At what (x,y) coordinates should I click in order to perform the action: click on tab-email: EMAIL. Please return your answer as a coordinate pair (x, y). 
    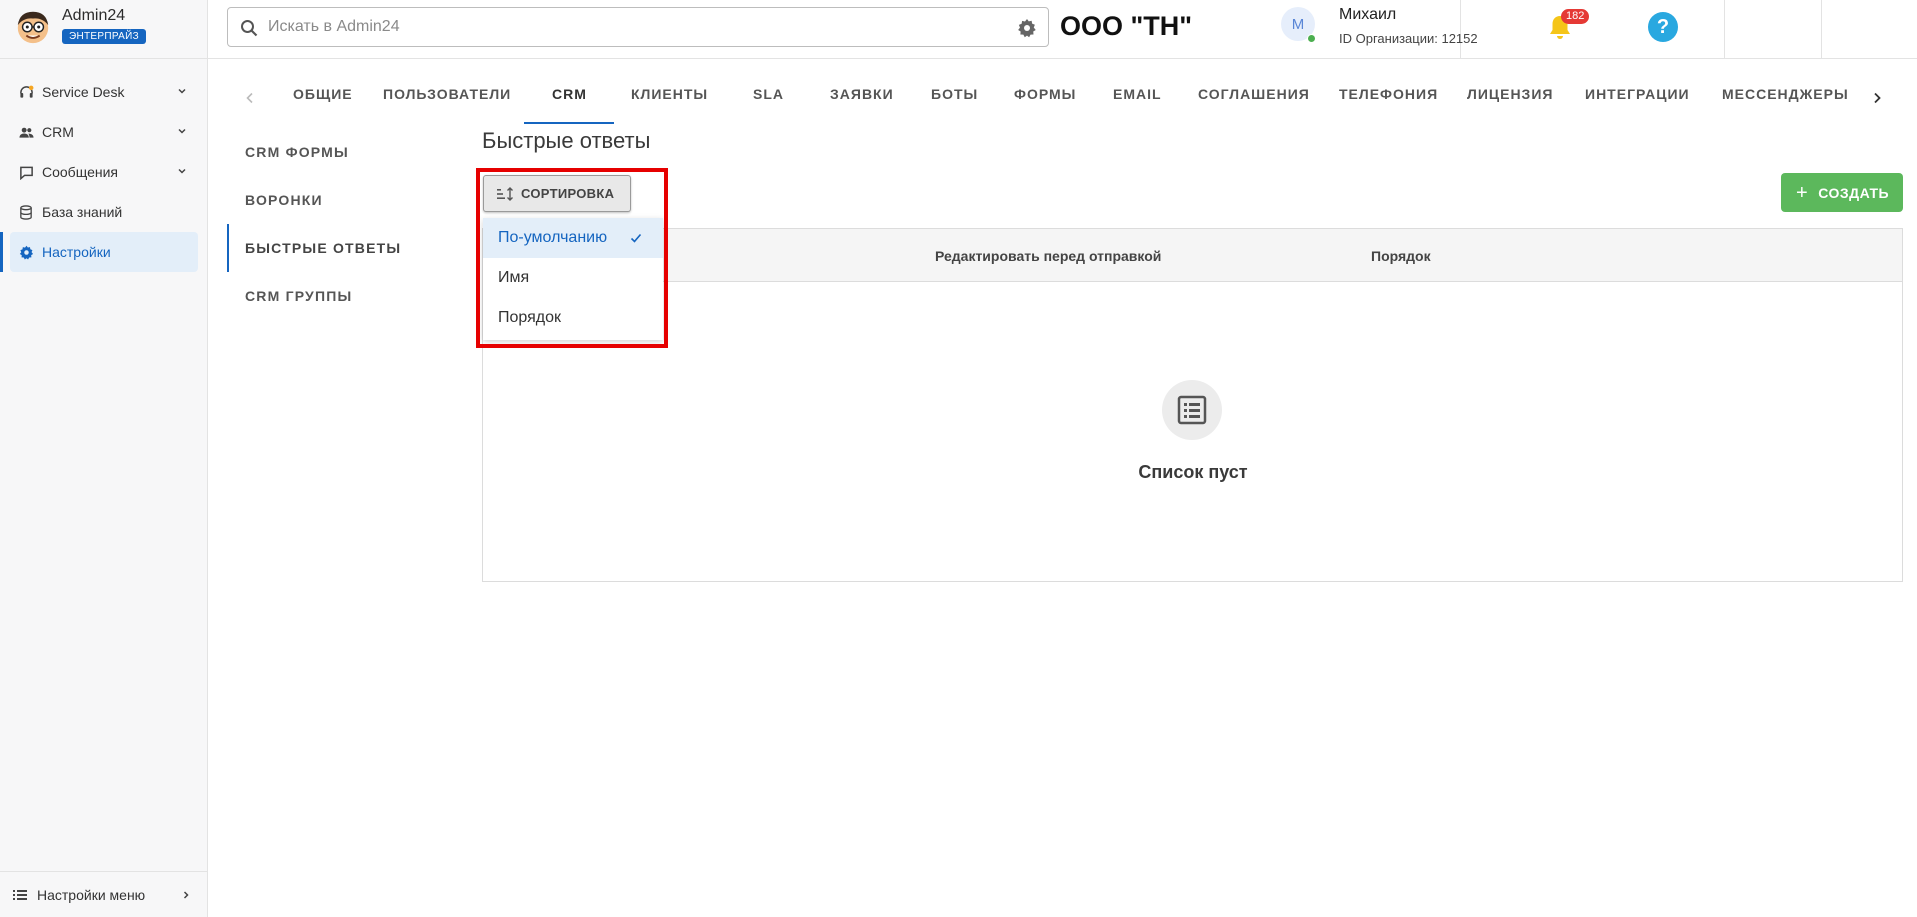
    Looking at the image, I should click on (1137, 94).